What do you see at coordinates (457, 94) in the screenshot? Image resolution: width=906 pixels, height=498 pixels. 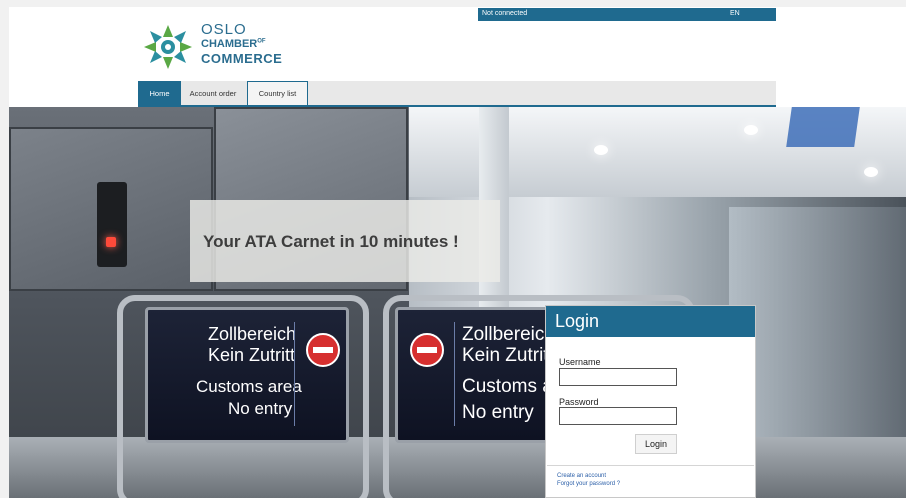 I see `main-nav: Home Account order Country list` at bounding box center [457, 94].